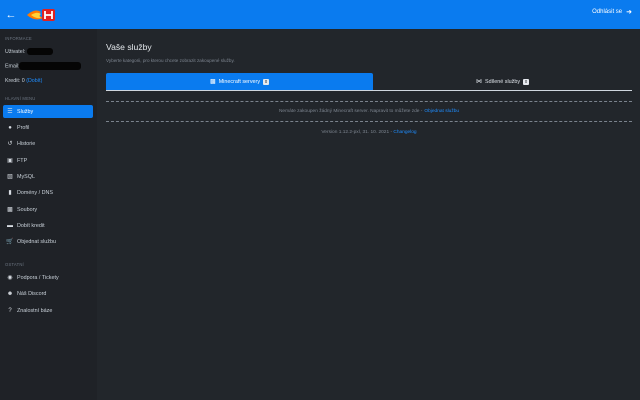 This screenshot has height=400, width=640. I want to click on tab-label: Minecraft servery, so click(239, 81).